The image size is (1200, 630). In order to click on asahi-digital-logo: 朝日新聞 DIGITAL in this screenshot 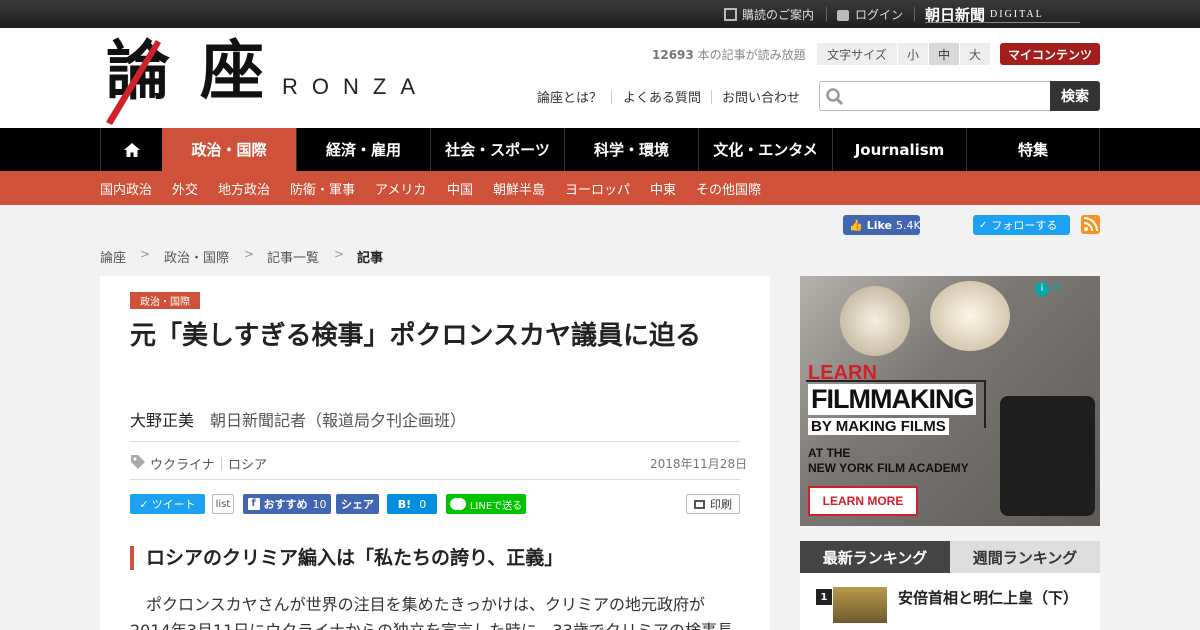, I will do `click(984, 14)`.